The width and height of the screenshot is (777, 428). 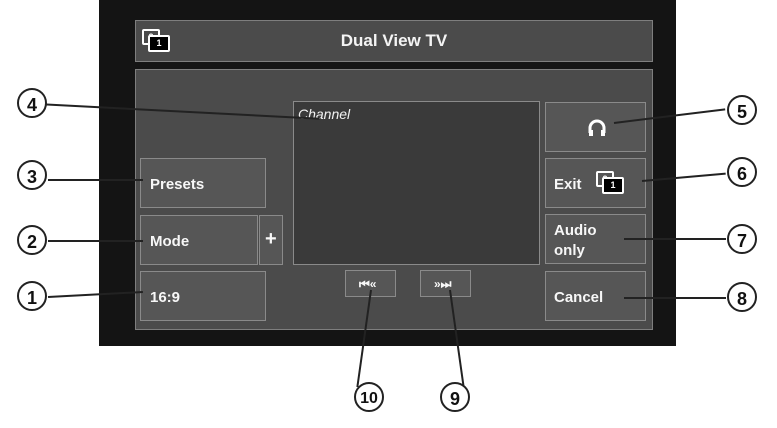 I want to click on mode-label: Mode, so click(x=170, y=241).